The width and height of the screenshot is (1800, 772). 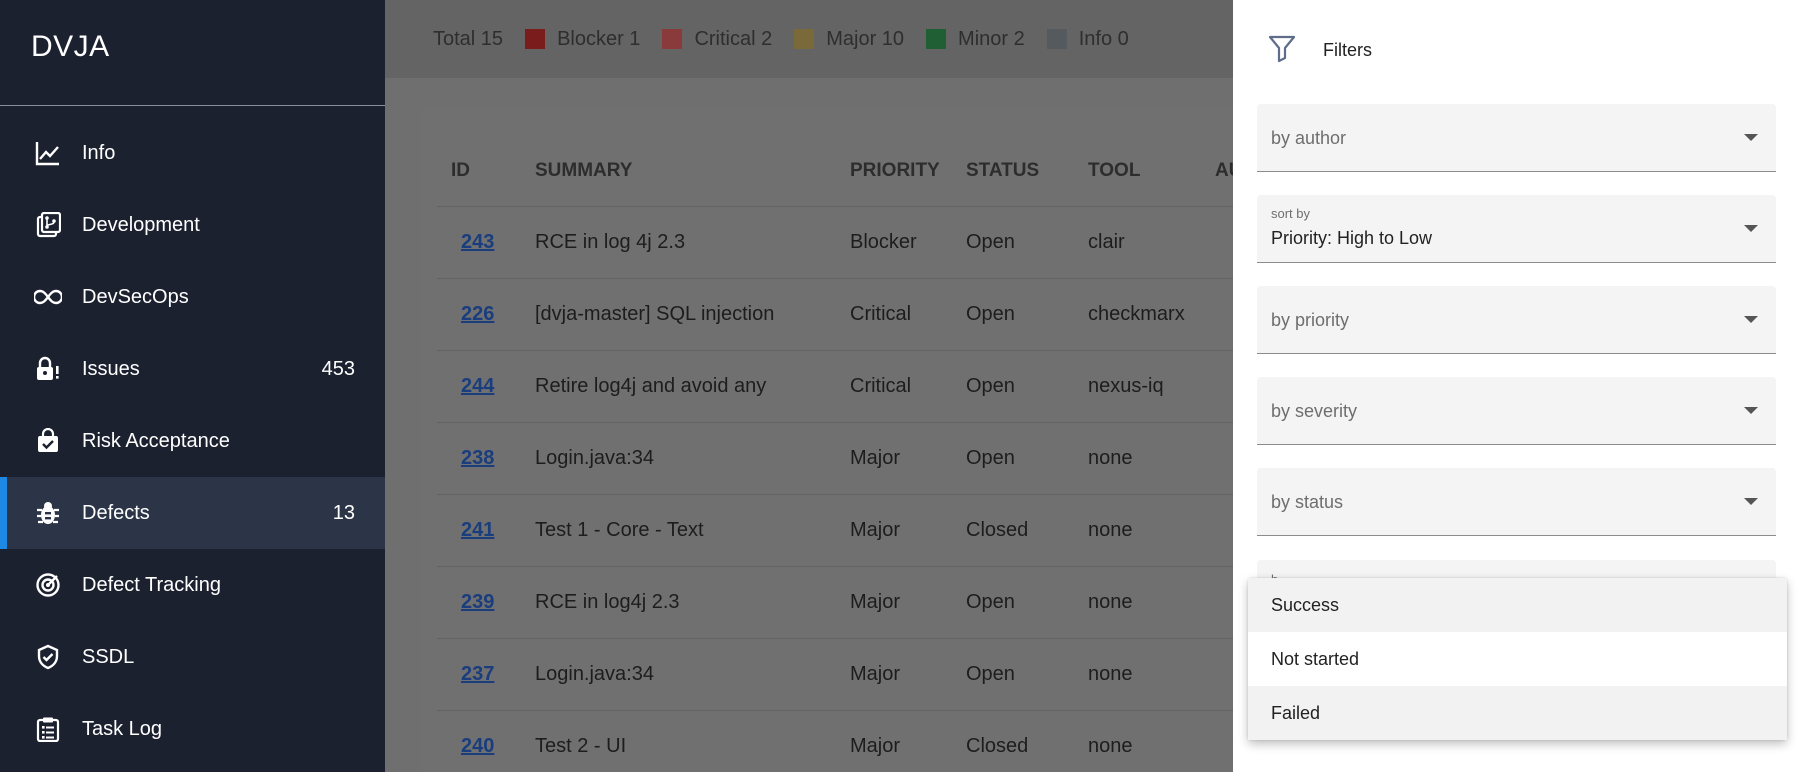 I want to click on dropdown-option-success: Success, so click(x=1517, y=605).